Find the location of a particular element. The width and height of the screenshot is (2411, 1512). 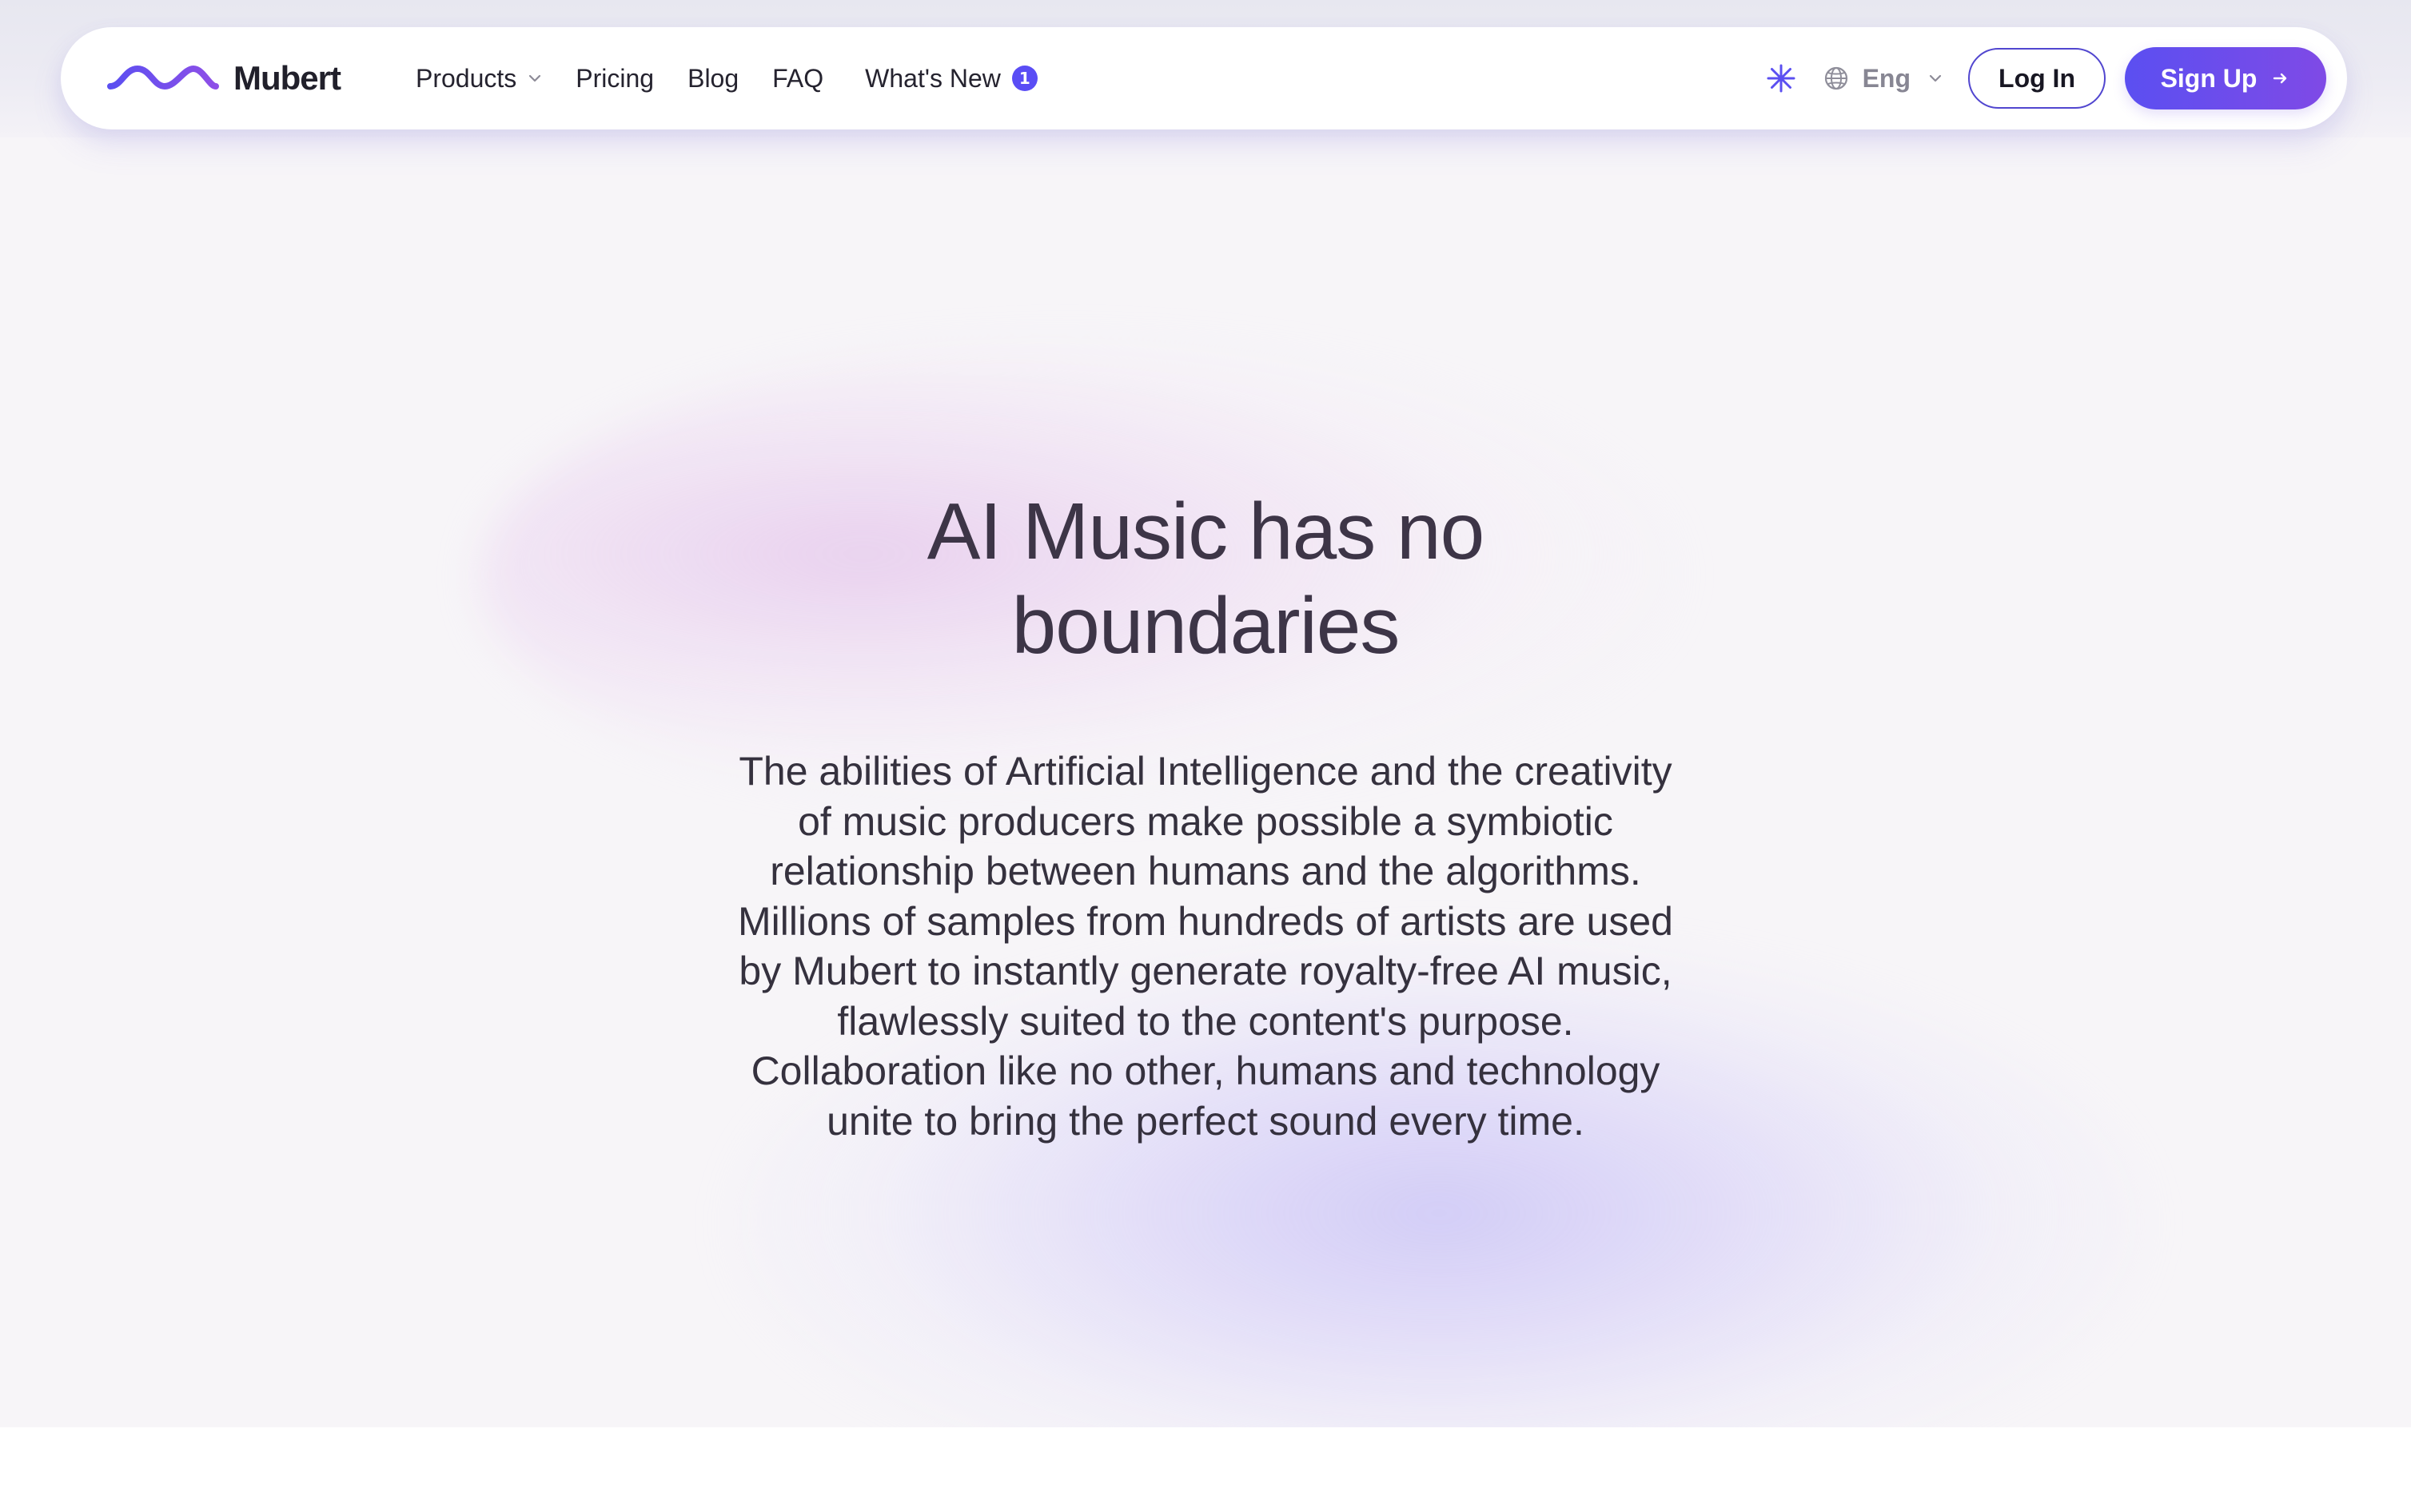

language-select: Eng is located at coordinates (1883, 78).